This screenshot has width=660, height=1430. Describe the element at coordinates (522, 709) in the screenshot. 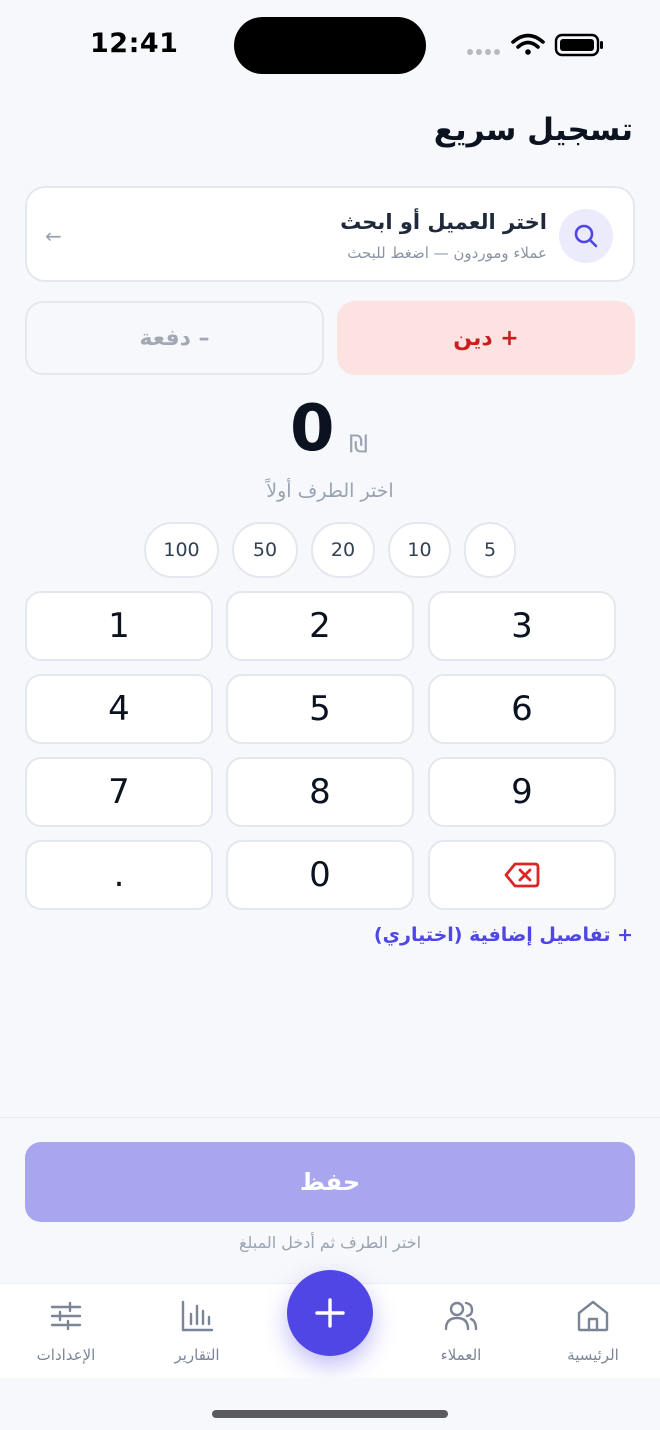

I see `key-6: 6` at that location.